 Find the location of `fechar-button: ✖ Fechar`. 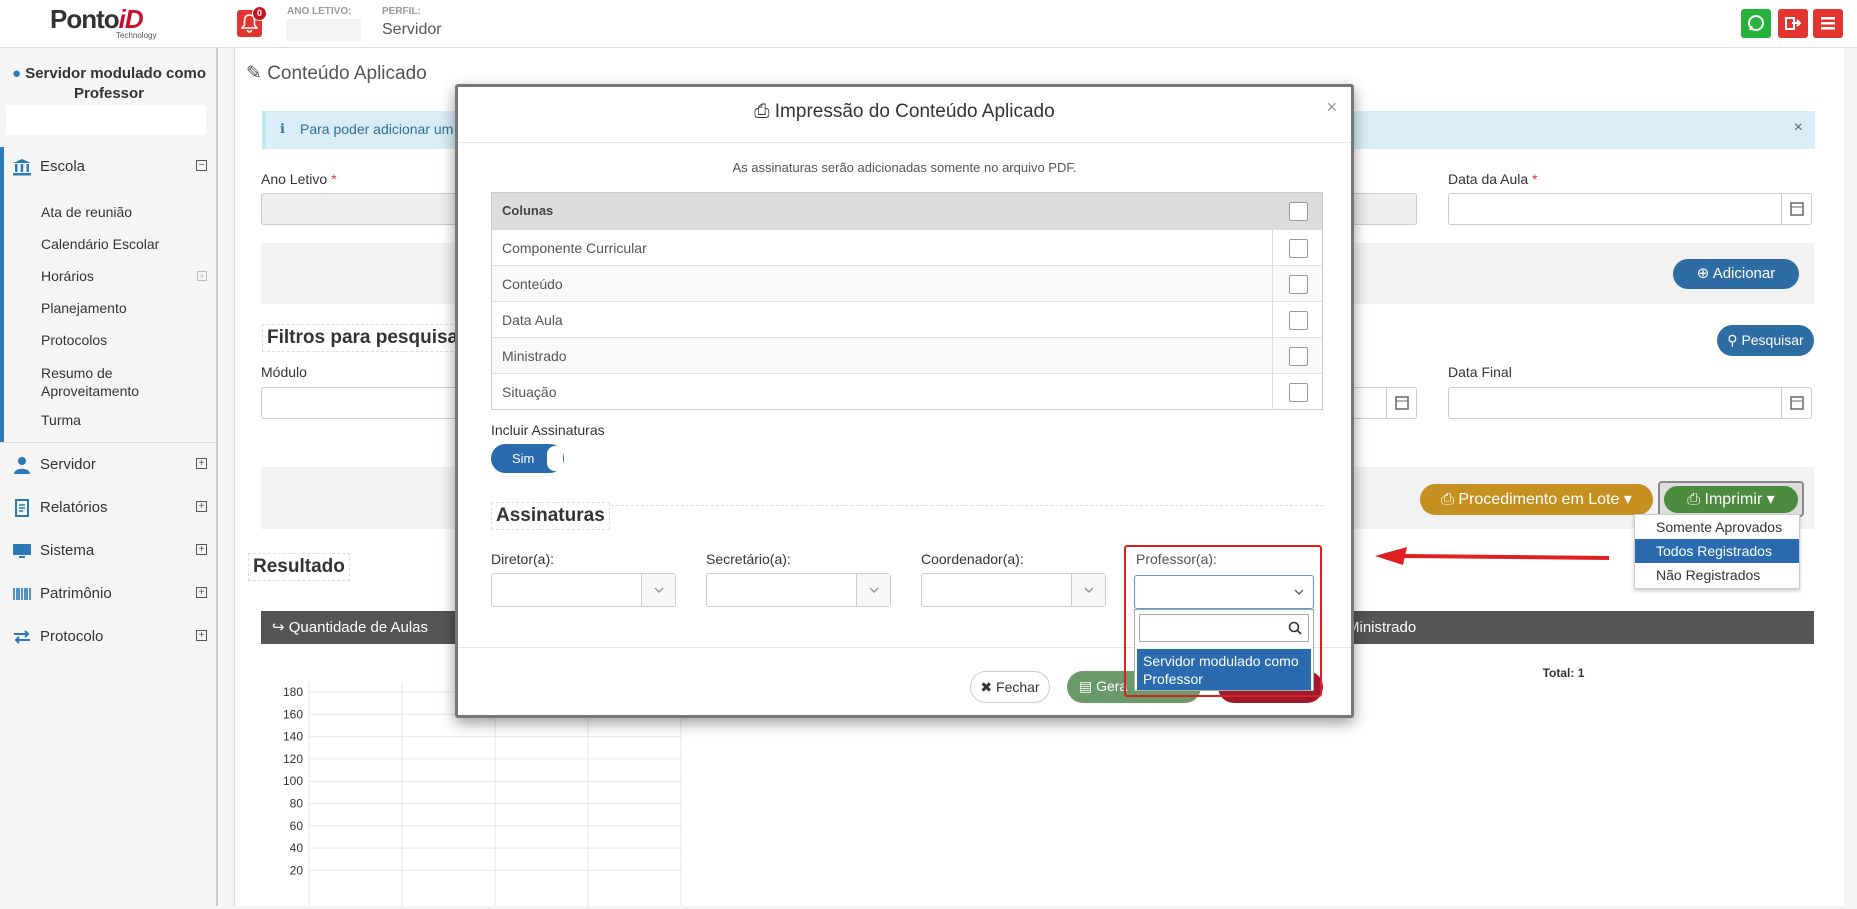

fechar-button: ✖ Fechar is located at coordinates (1010, 687).